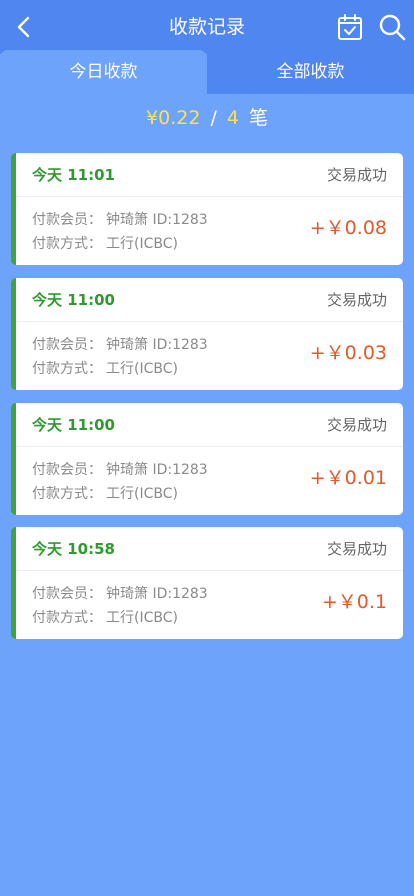  I want to click on summary-amount: ¥0.22, so click(173, 118).